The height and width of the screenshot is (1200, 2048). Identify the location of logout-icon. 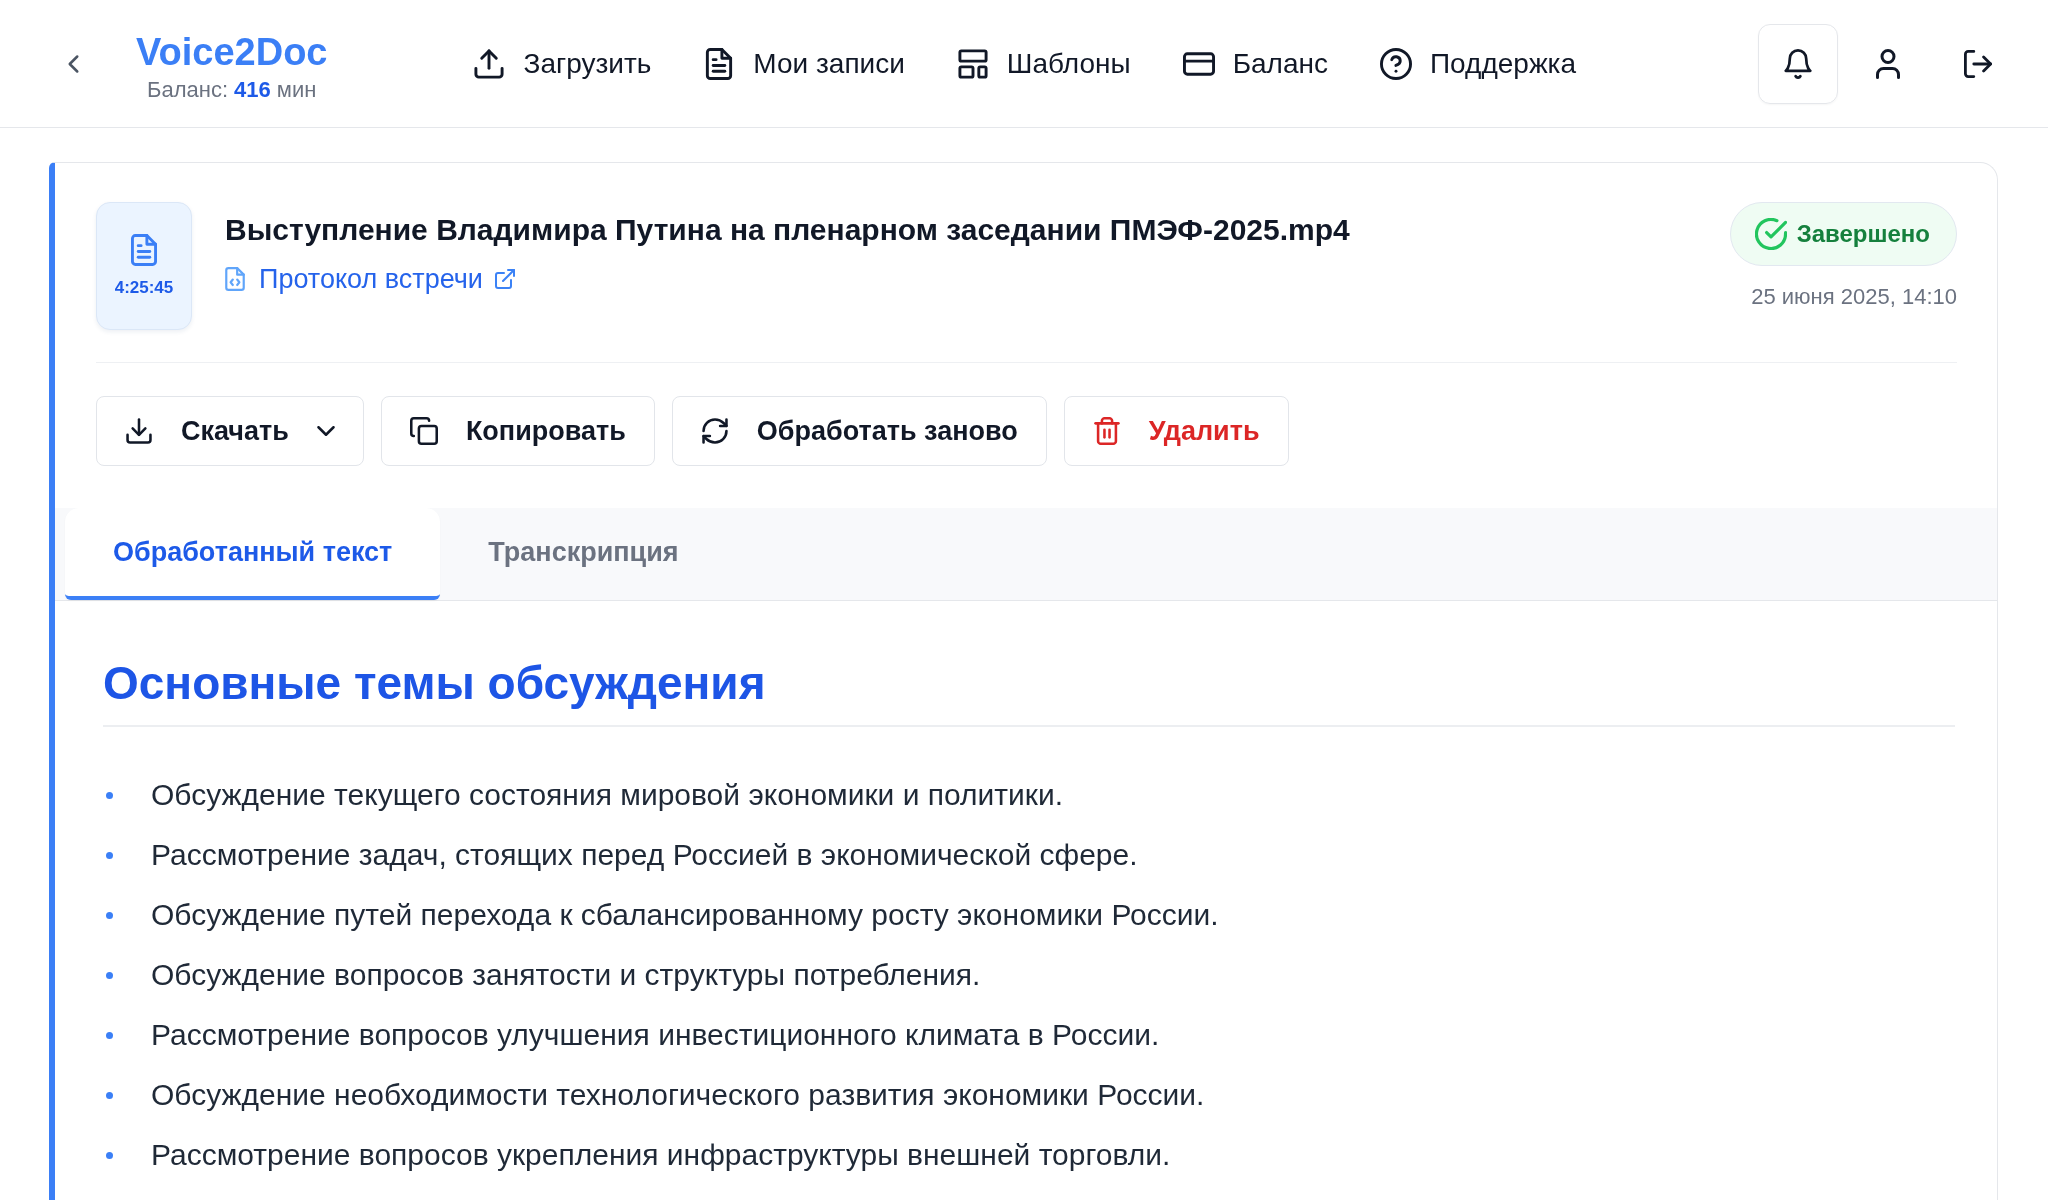
(1978, 63).